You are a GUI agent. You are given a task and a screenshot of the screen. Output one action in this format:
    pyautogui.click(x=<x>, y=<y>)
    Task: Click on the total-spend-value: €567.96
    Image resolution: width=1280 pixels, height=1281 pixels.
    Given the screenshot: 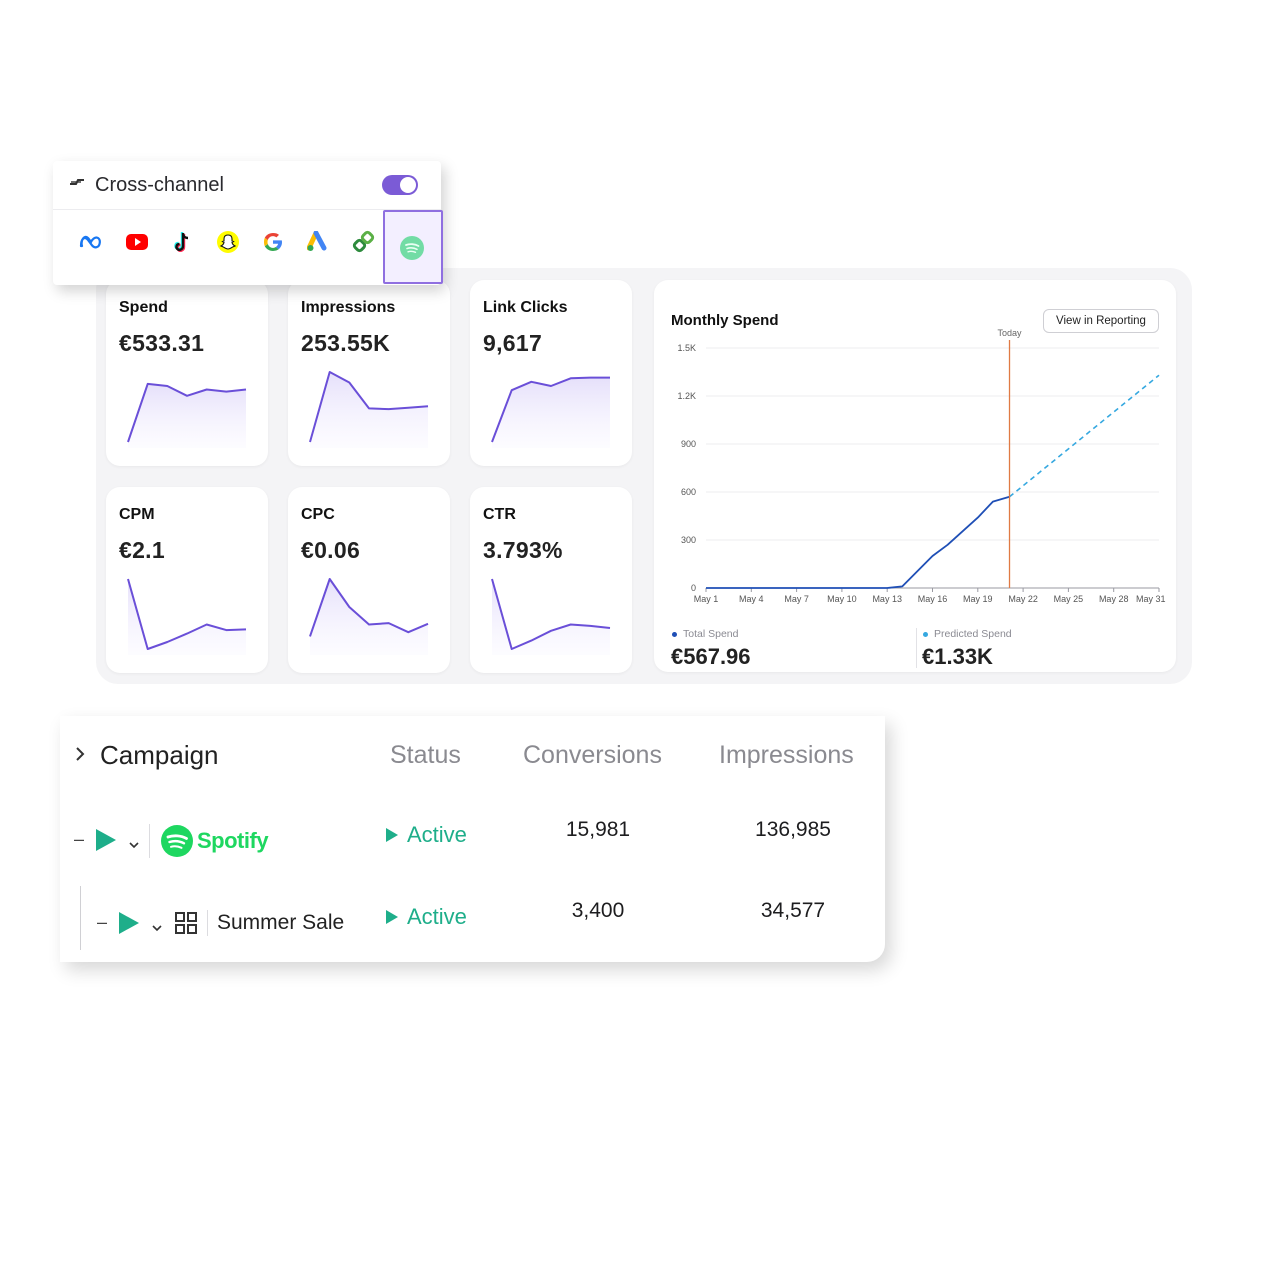 What is the action you would take?
    pyautogui.click(x=711, y=656)
    